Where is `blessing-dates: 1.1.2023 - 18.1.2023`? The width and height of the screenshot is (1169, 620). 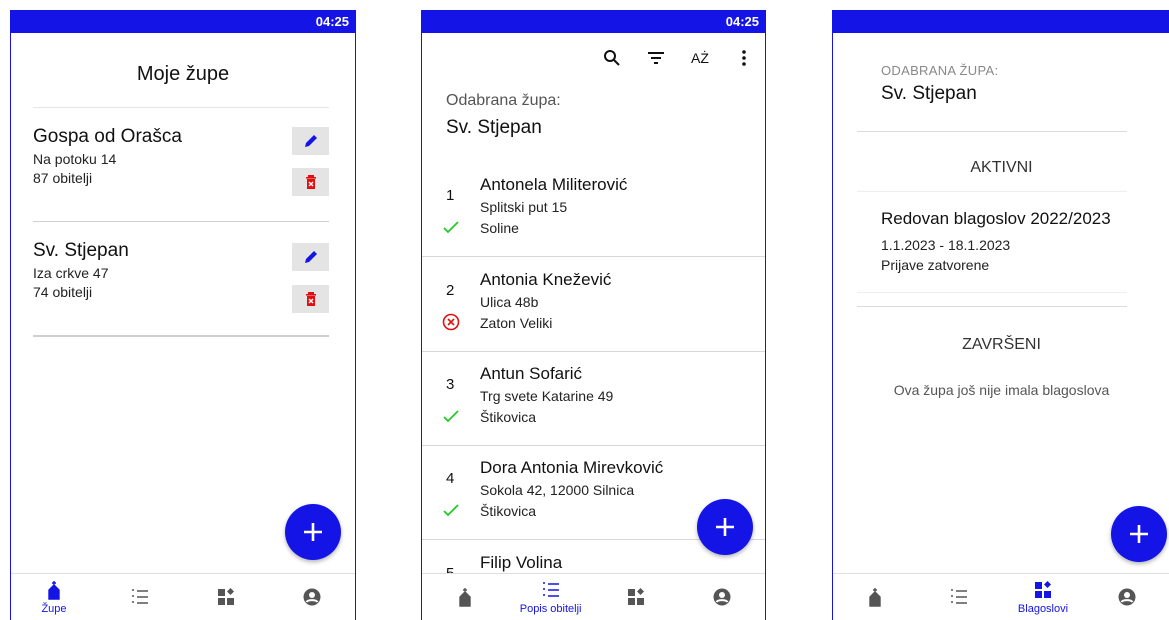
blessing-dates: 1.1.2023 - 18.1.2023 is located at coordinates (946, 245).